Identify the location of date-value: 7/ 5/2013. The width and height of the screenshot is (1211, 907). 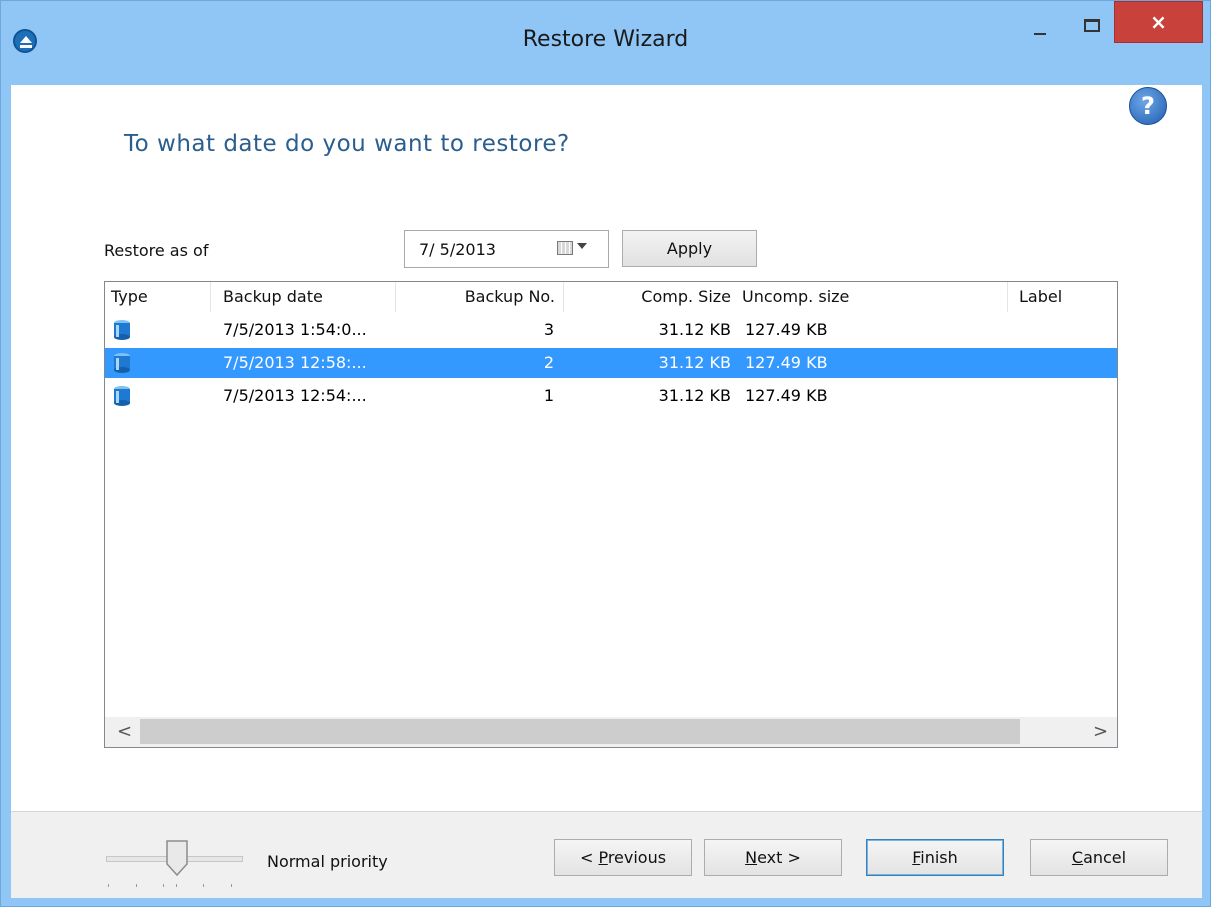
(457, 249).